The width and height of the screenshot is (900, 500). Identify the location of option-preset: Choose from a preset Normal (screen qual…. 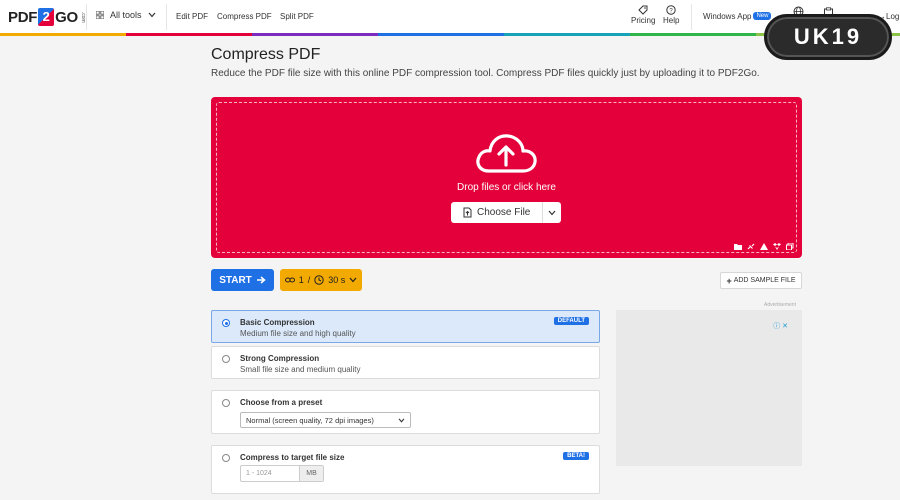
(405, 412).